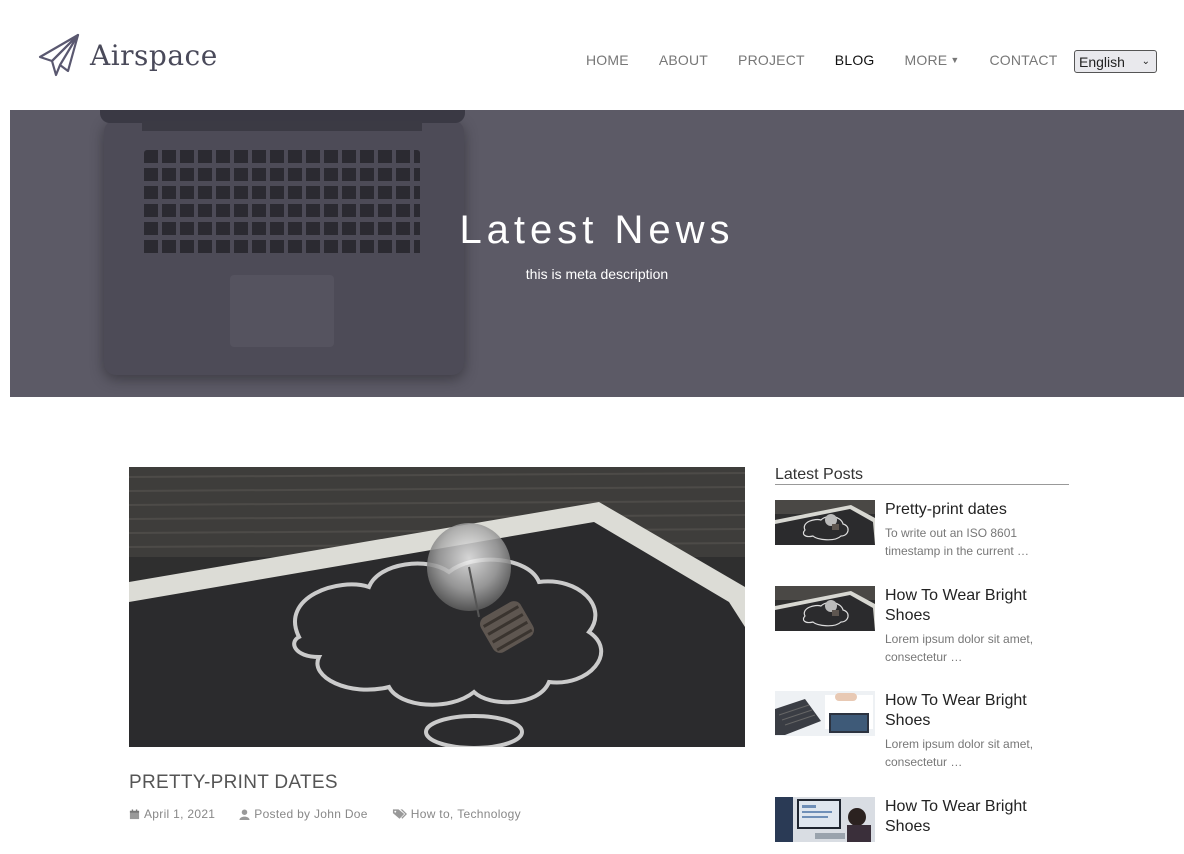 Image resolution: width=1184 pixels, height=854 pixels. What do you see at coordinates (180, 814) in the screenshot?
I see `post-date-text: April 1, 2021` at bounding box center [180, 814].